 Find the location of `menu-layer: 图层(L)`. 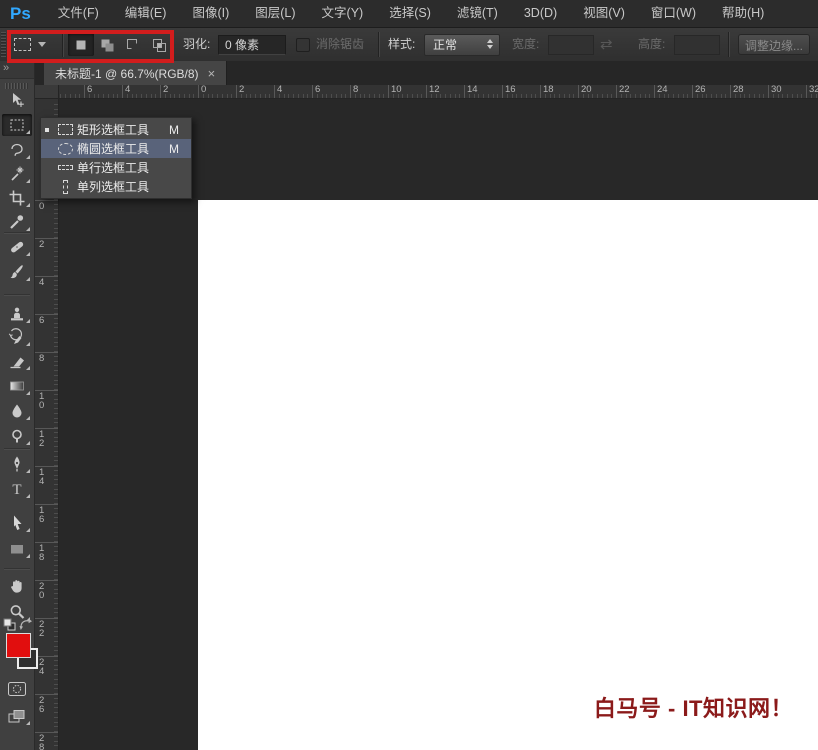

menu-layer: 图层(L) is located at coordinates (275, 13).